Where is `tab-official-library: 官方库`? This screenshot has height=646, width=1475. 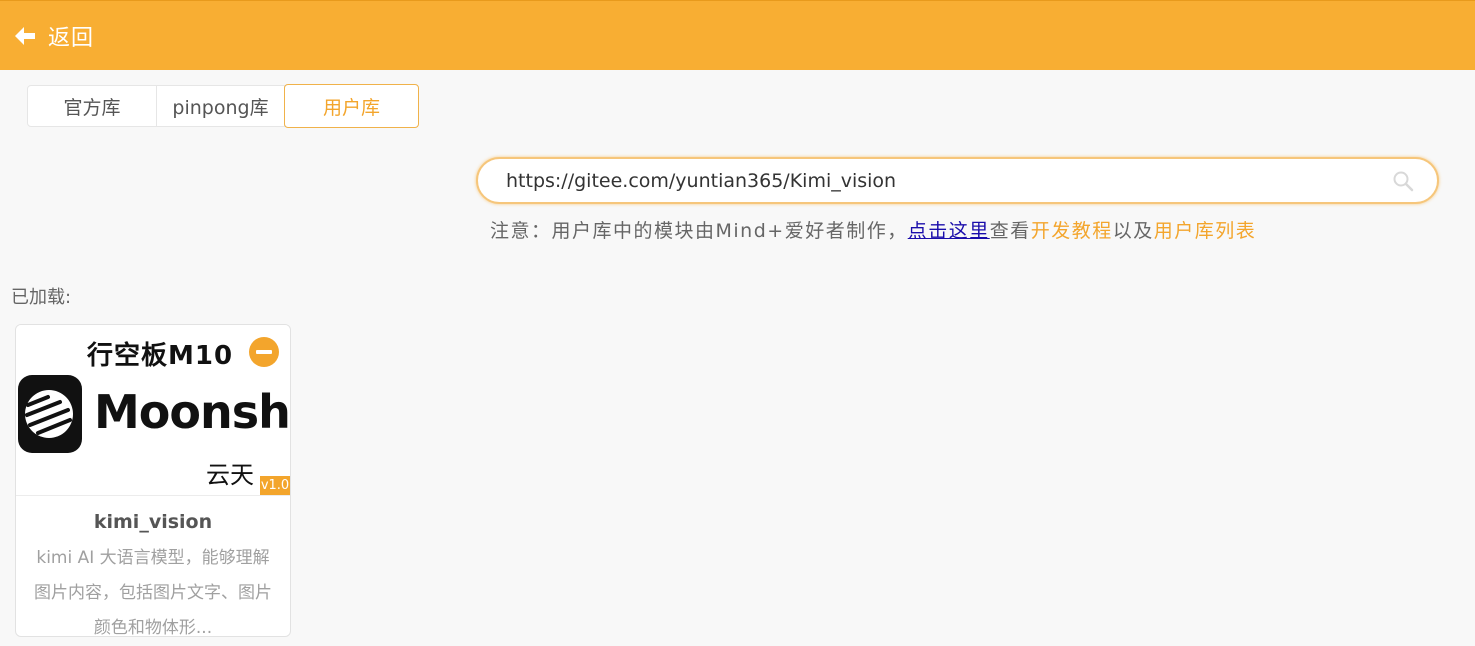
tab-official-library: 官方库 is located at coordinates (92, 106).